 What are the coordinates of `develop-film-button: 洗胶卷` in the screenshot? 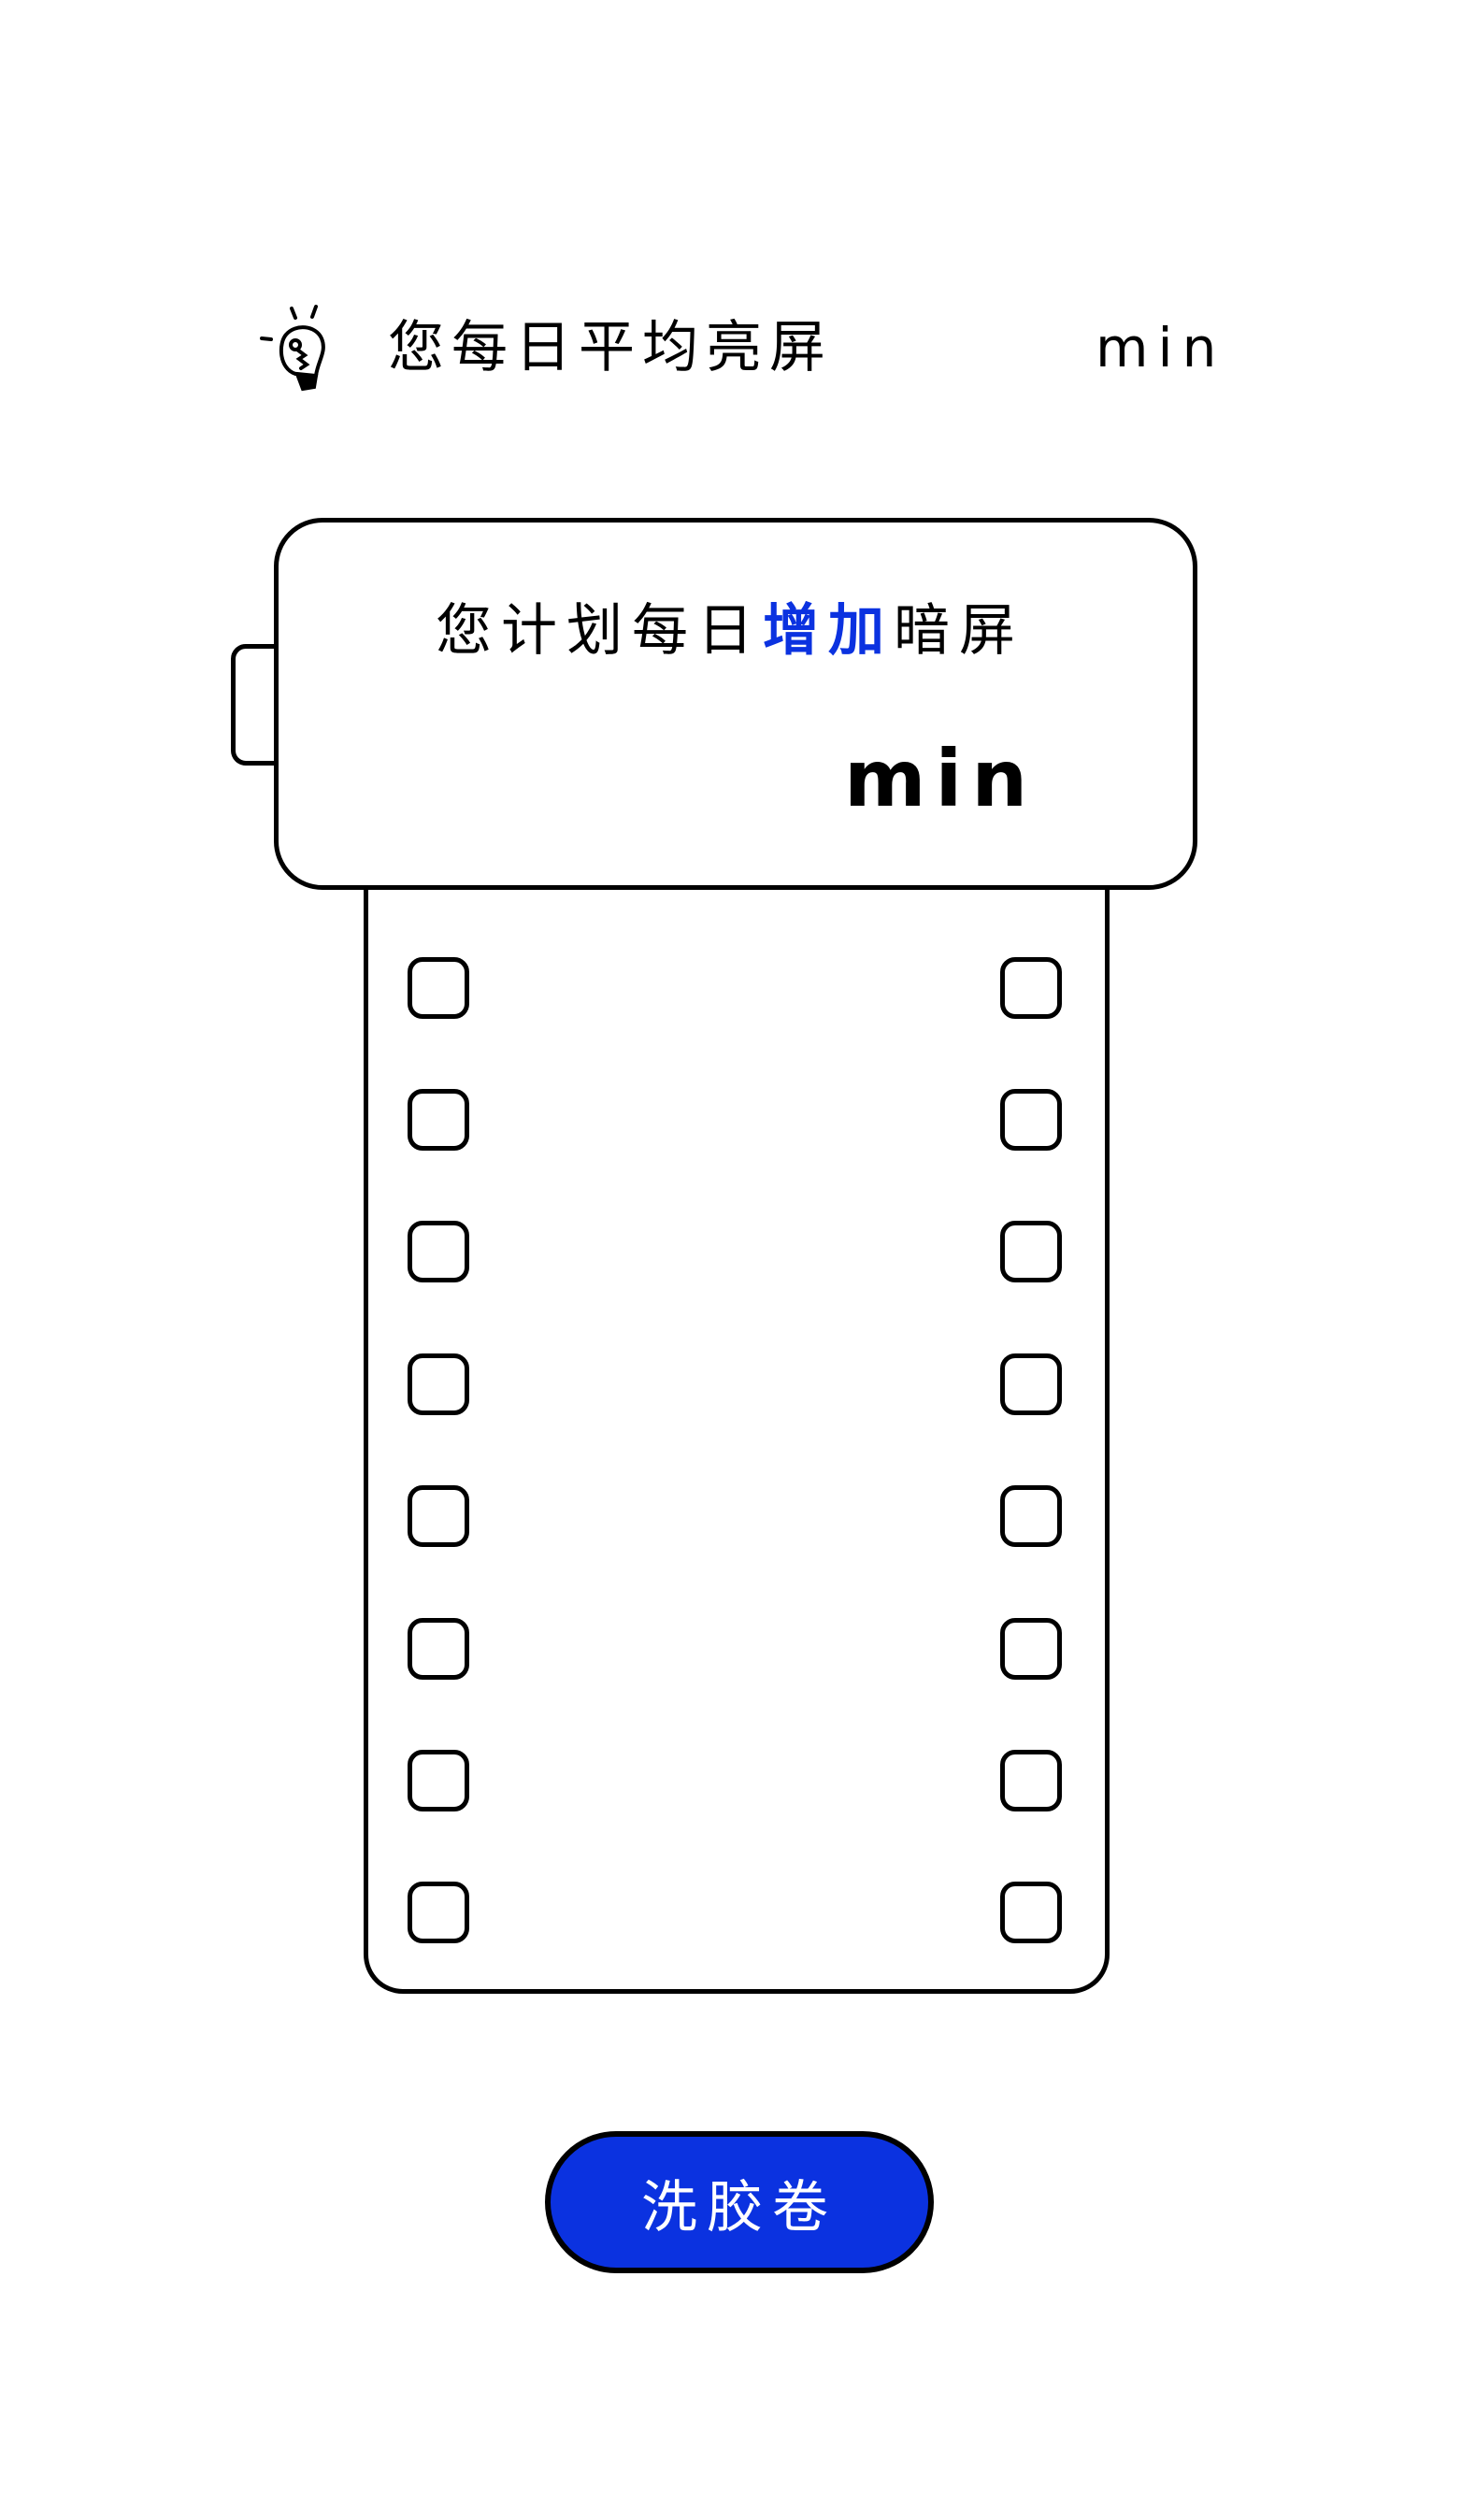 It's located at (739, 2202).